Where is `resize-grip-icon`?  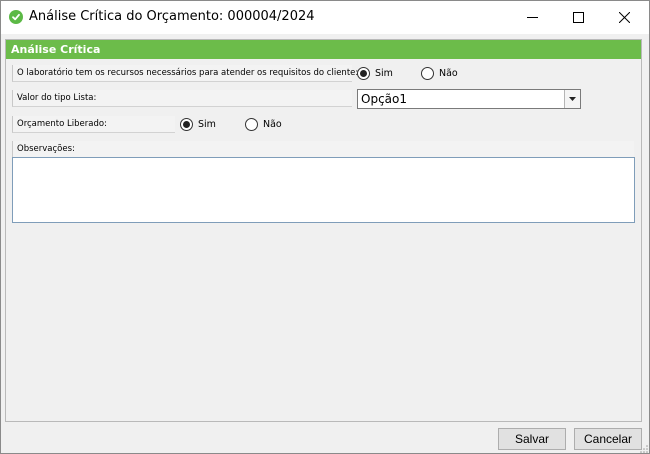
resize-grip-icon is located at coordinates (644, 449).